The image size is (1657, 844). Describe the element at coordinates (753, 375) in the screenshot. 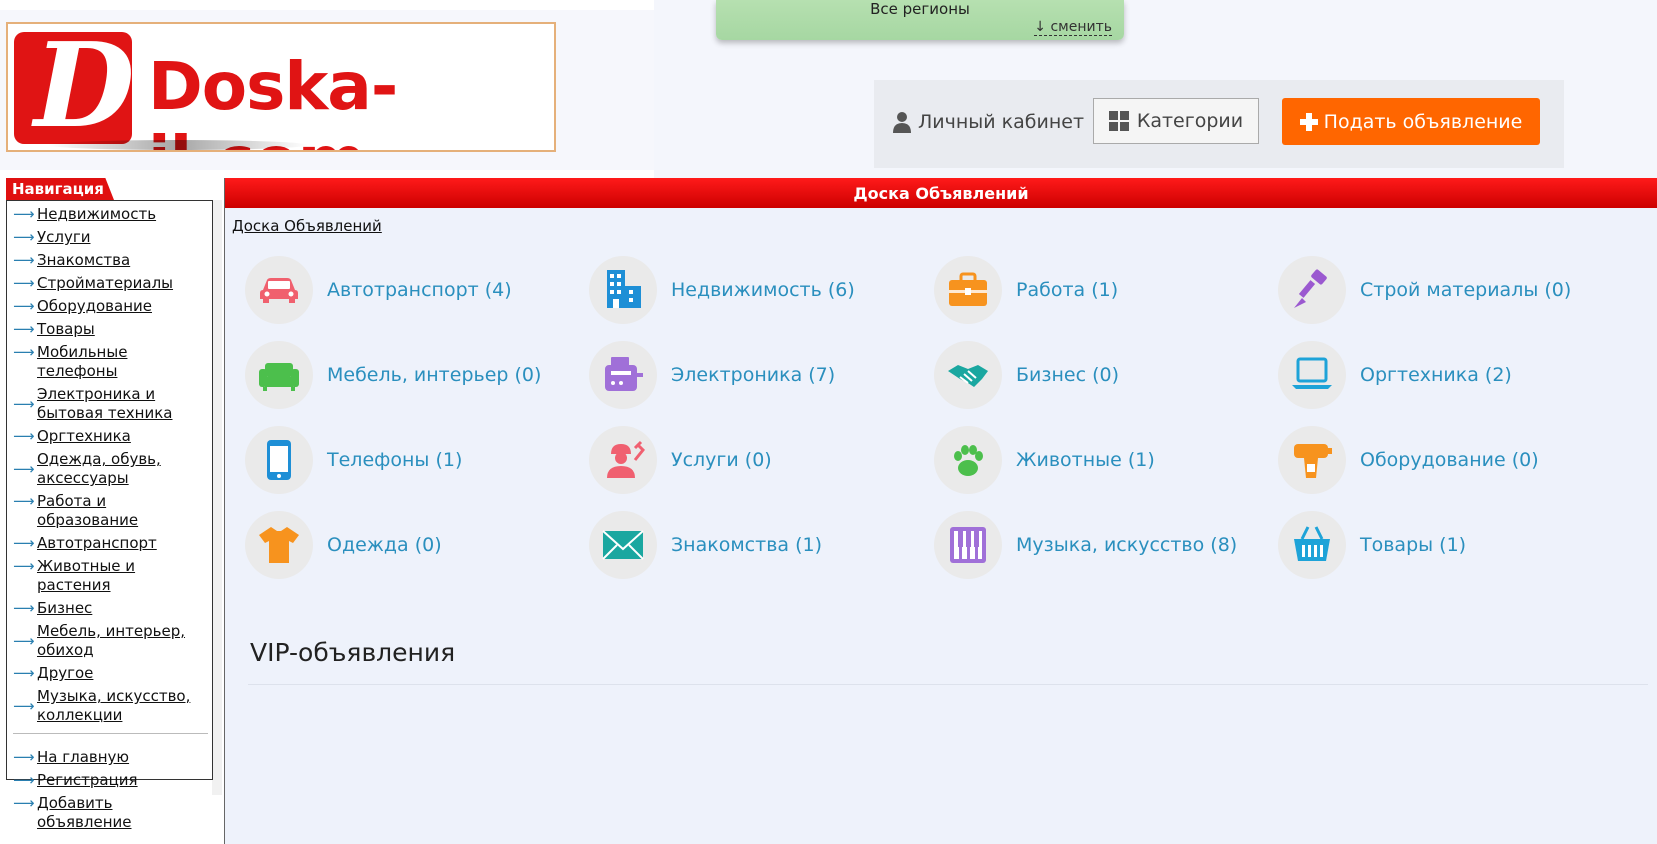

I see `category-label: Электроника (7)` at that location.